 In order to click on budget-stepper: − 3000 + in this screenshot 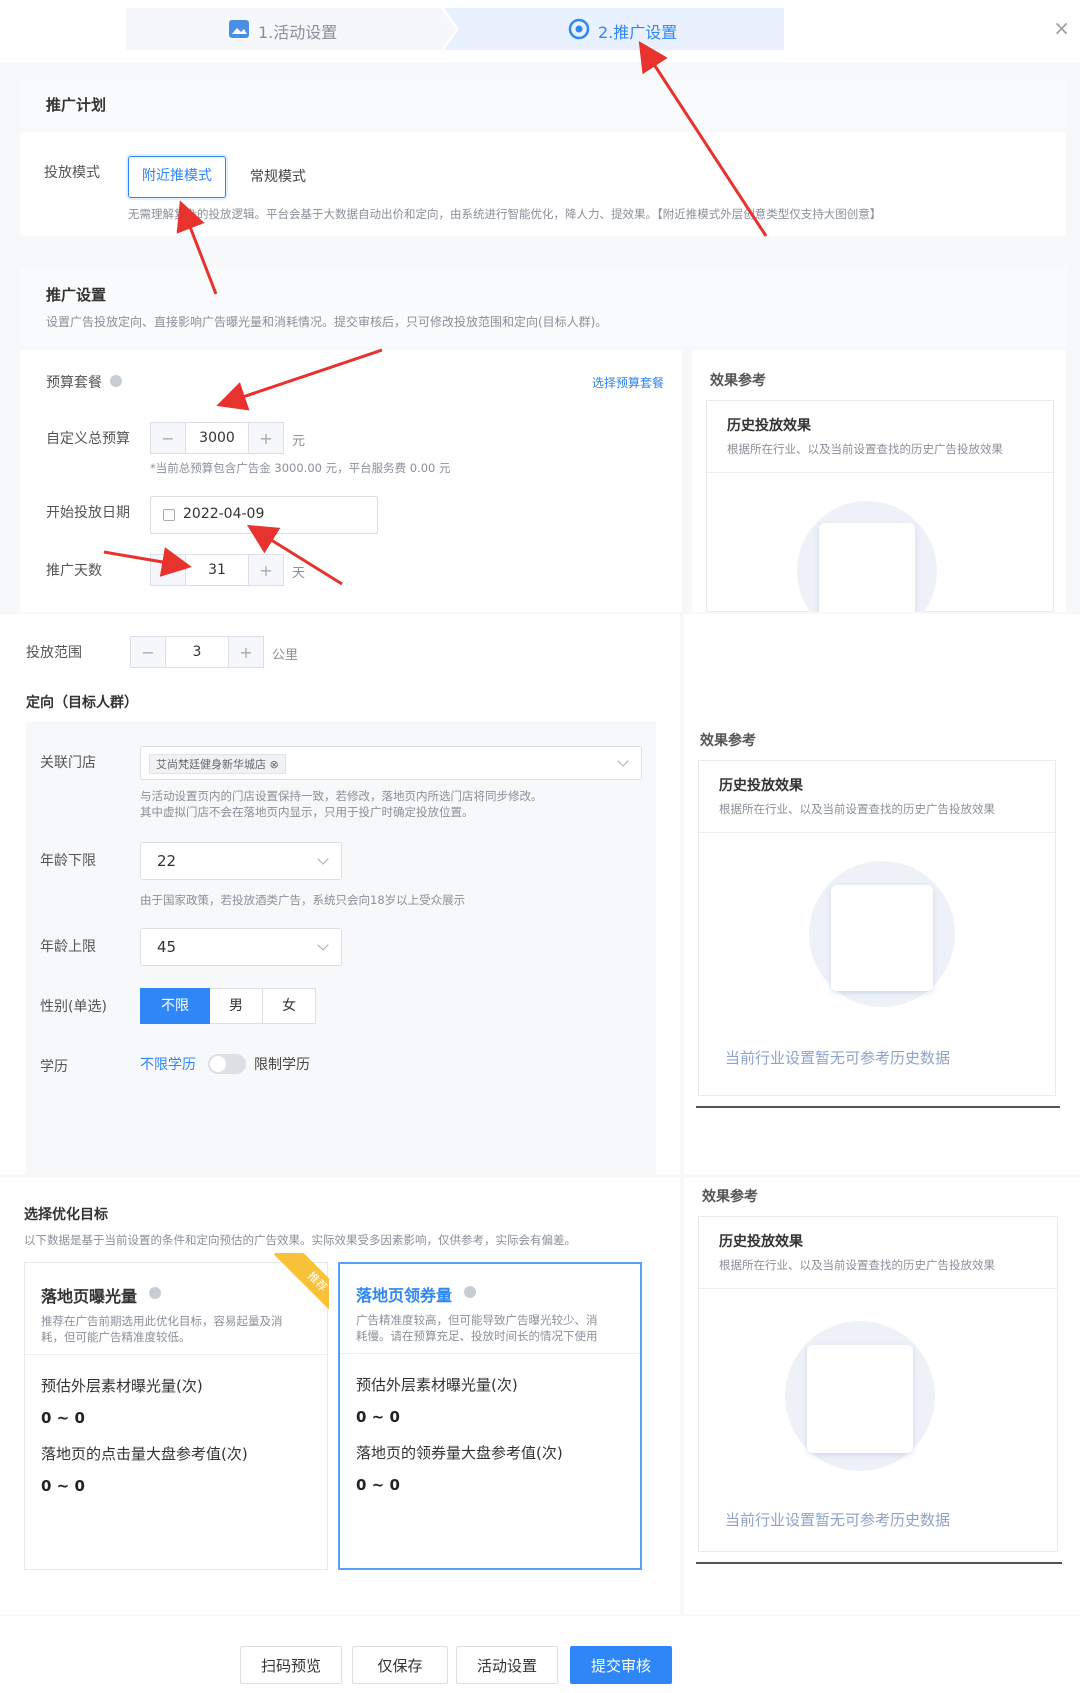, I will do `click(217, 438)`.